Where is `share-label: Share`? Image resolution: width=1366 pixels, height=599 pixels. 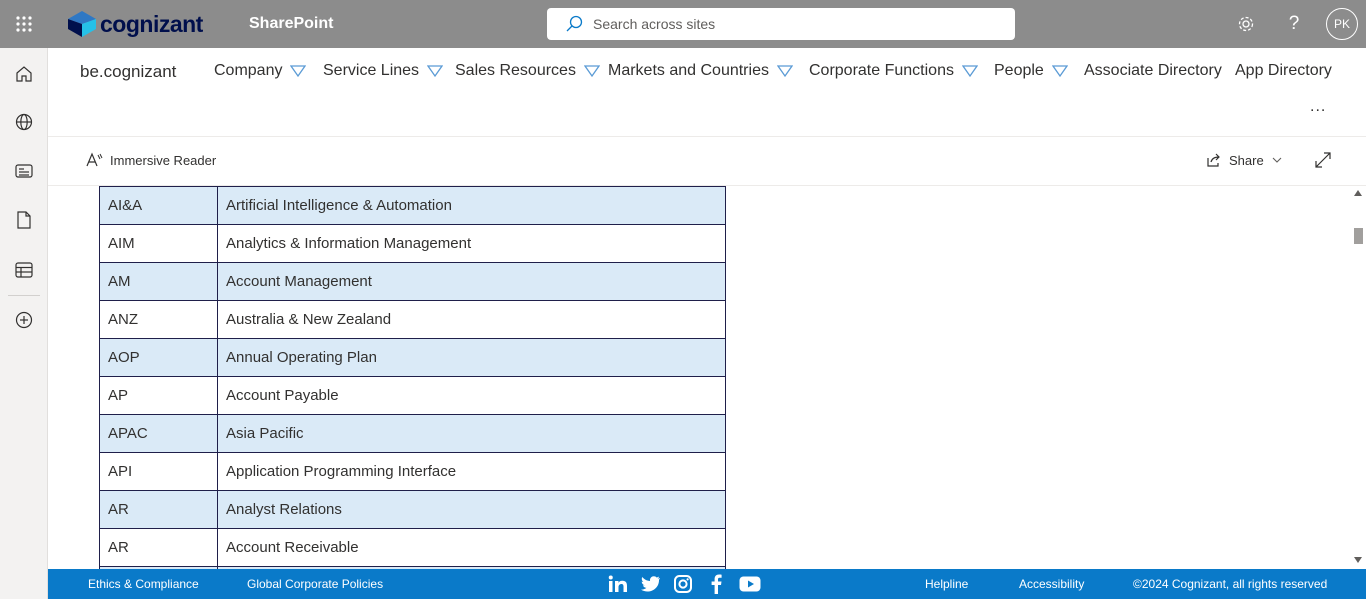
share-label: Share is located at coordinates (1246, 160).